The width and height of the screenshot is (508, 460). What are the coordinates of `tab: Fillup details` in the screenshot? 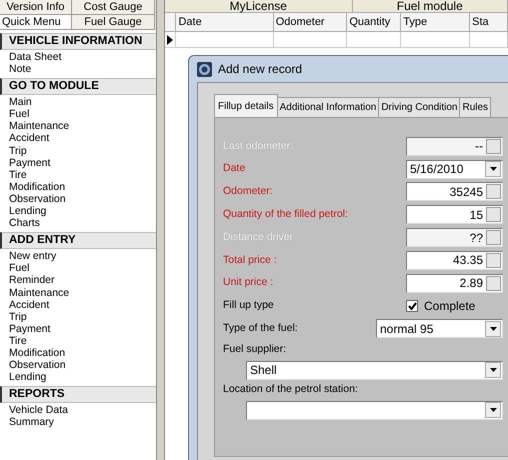 It's located at (246, 105).